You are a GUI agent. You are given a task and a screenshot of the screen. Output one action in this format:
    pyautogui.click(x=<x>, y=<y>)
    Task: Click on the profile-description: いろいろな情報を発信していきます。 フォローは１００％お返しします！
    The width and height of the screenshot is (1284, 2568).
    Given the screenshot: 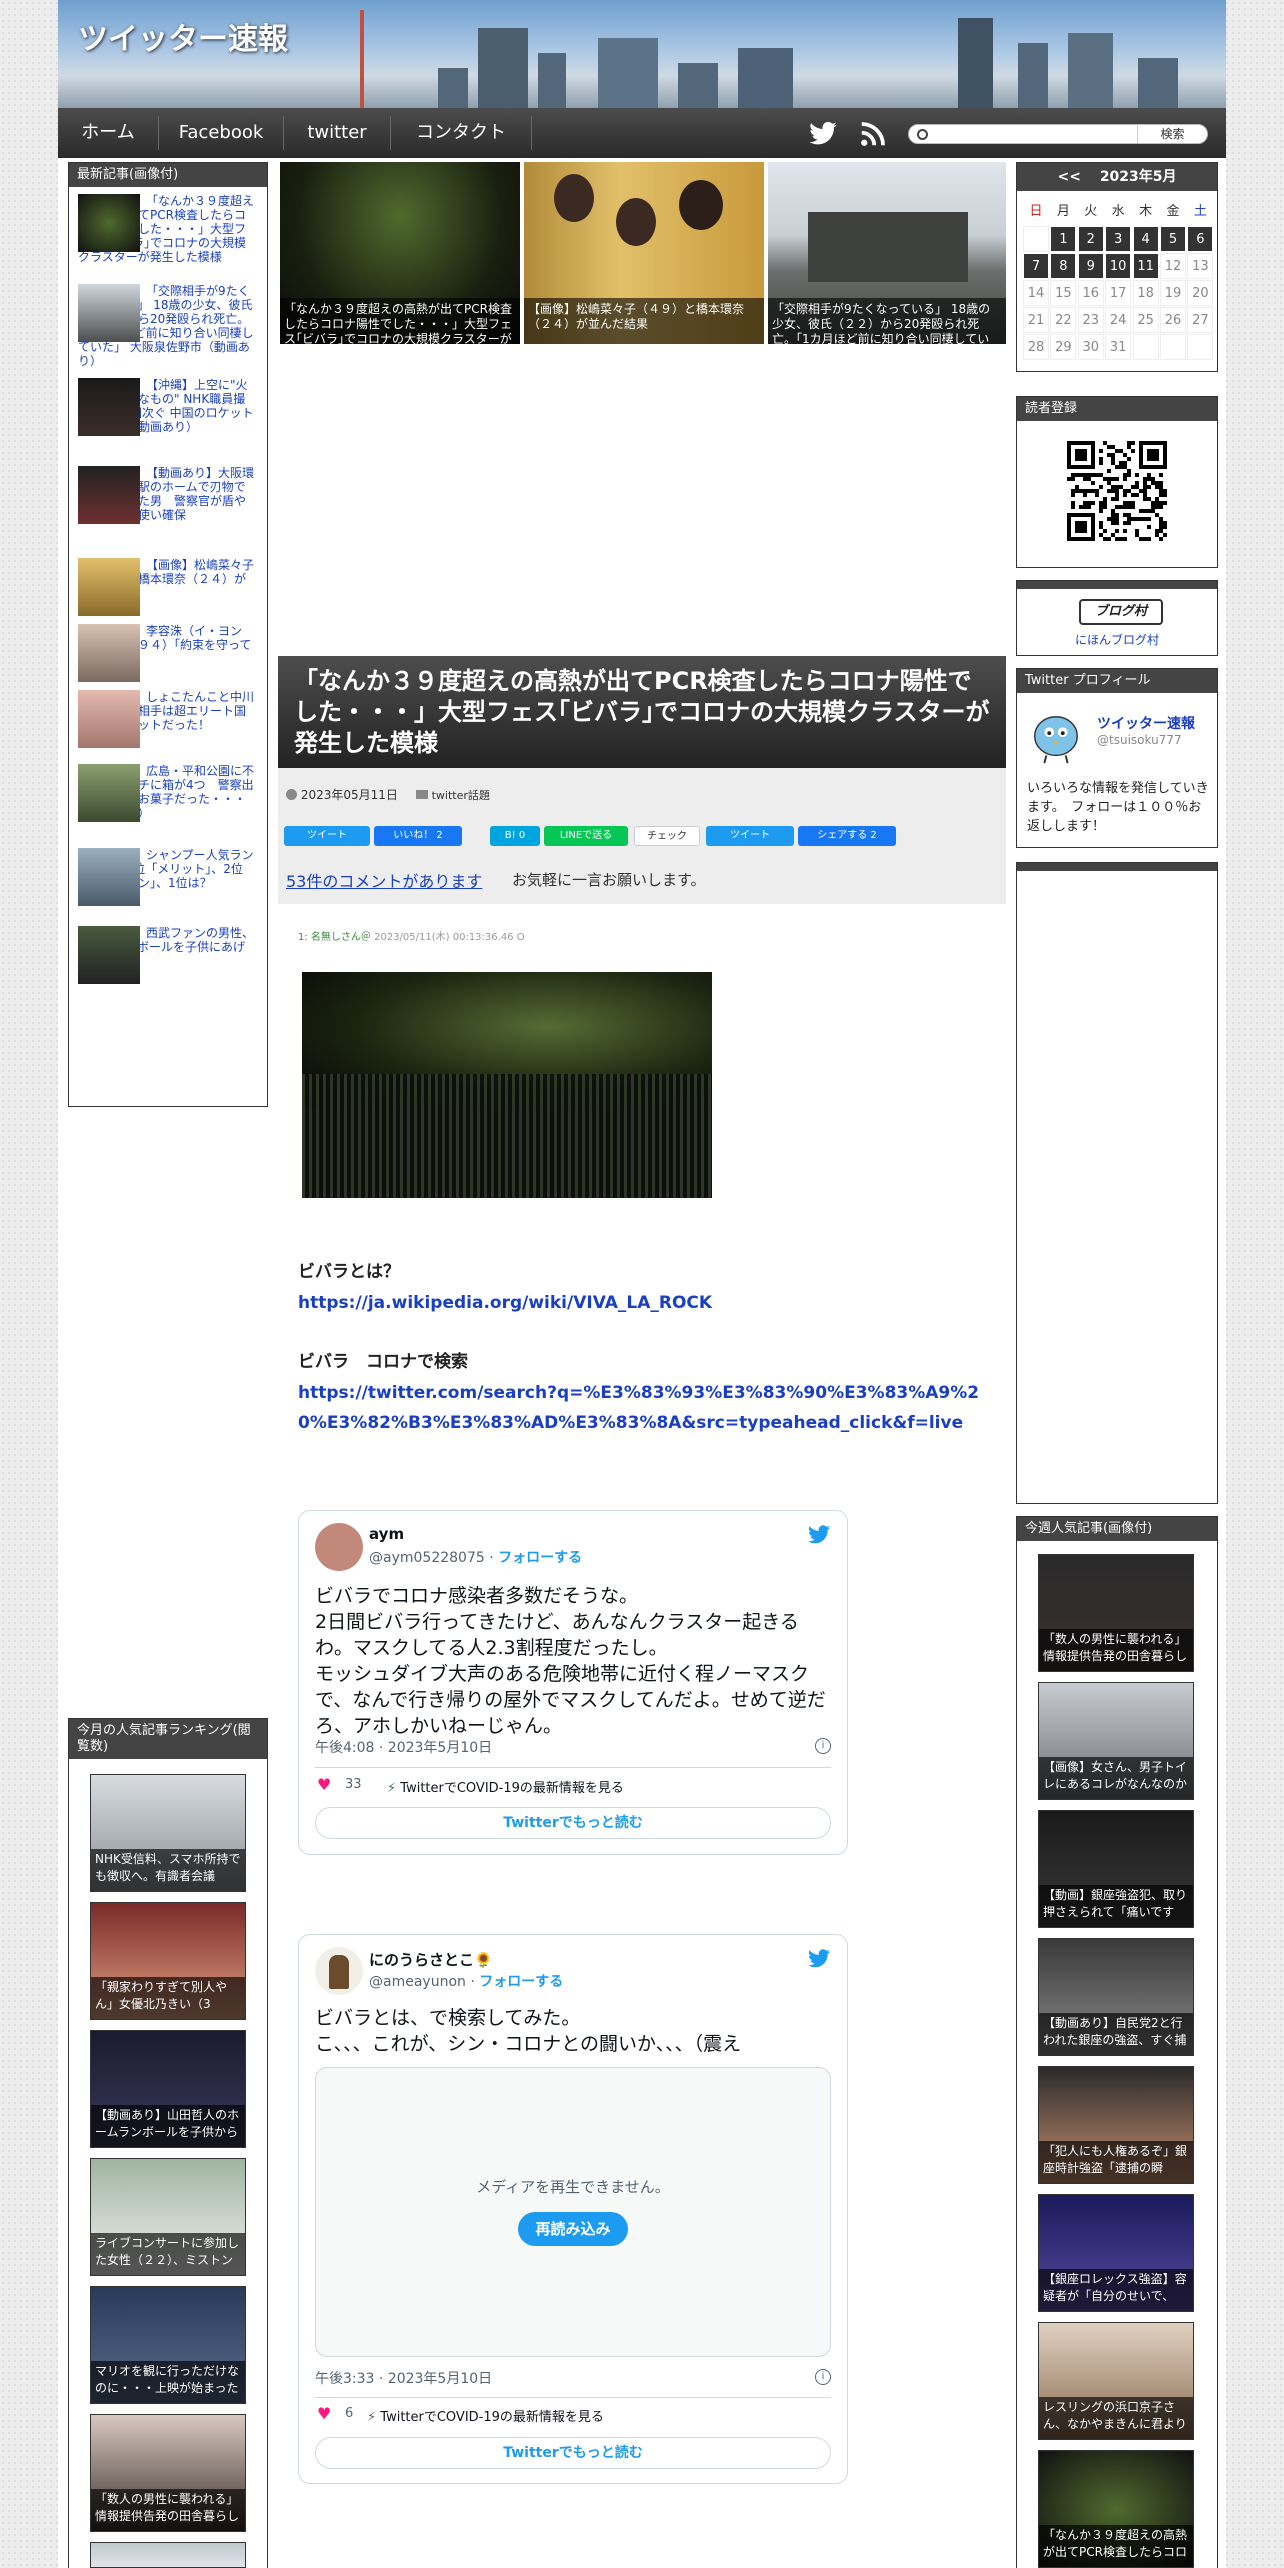 What is the action you would take?
    pyautogui.click(x=1118, y=807)
    